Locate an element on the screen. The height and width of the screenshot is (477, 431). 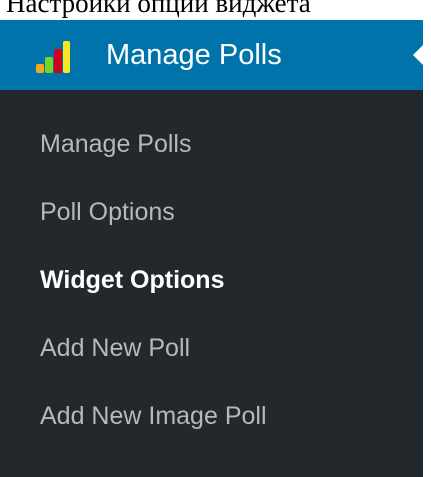
menu-header-manage-polls: Manage Polls is located at coordinates (212, 55).